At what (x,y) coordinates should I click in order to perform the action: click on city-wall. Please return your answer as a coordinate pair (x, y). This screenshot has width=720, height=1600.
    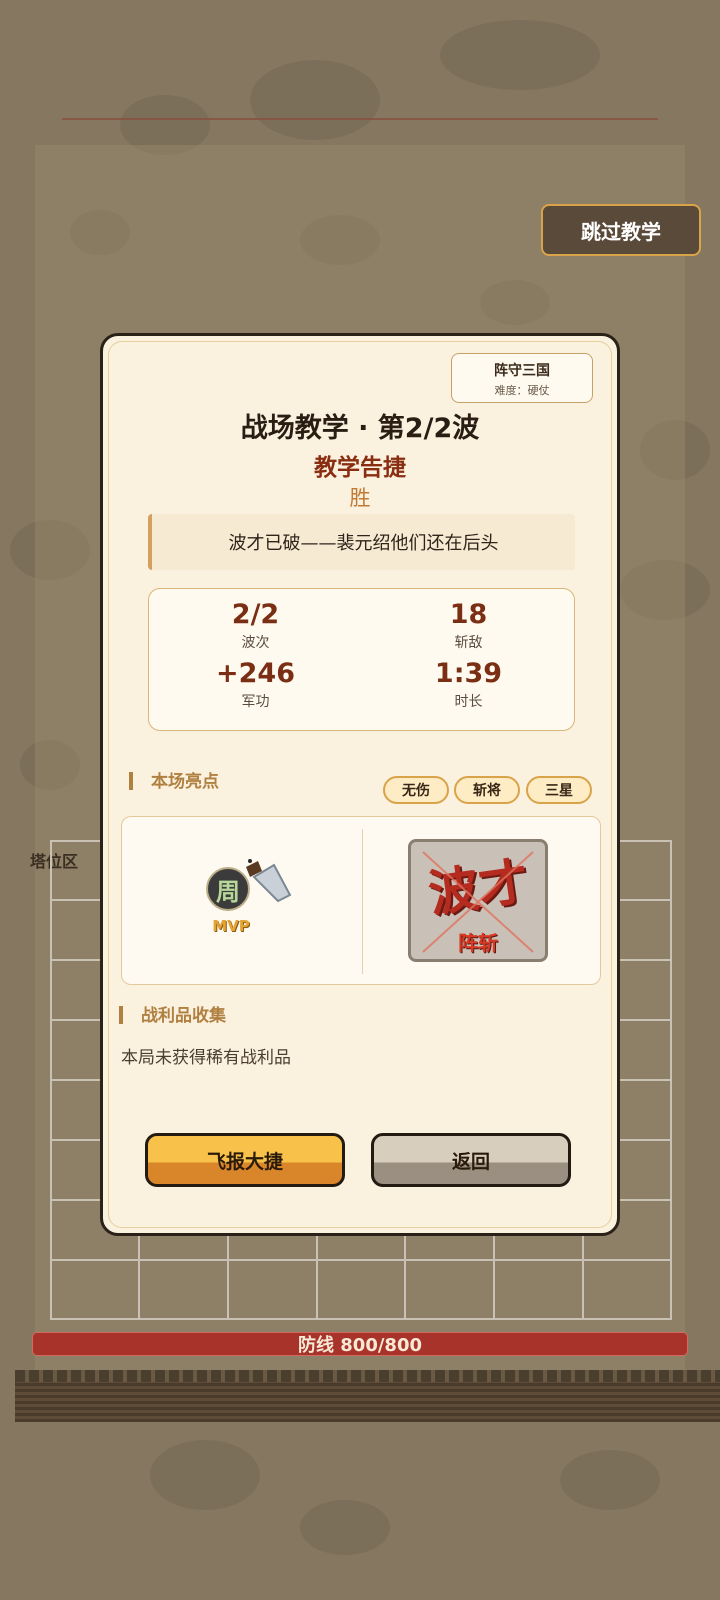
    Looking at the image, I should click on (367, 1396).